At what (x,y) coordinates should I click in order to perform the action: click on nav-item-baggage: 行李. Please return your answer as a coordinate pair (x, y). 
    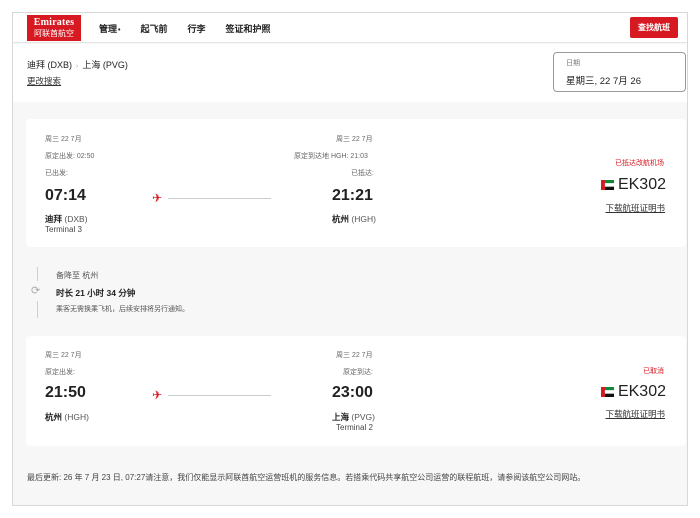
    Looking at the image, I should click on (196, 28).